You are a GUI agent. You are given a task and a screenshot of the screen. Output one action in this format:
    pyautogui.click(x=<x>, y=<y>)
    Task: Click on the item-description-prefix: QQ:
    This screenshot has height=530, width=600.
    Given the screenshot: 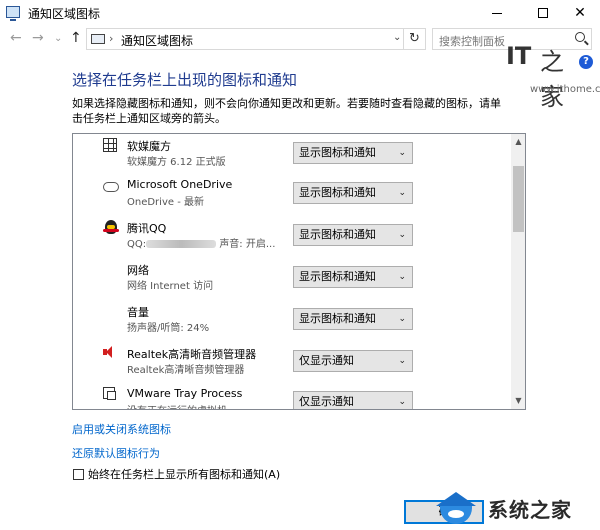 What is the action you would take?
    pyautogui.click(x=137, y=244)
    